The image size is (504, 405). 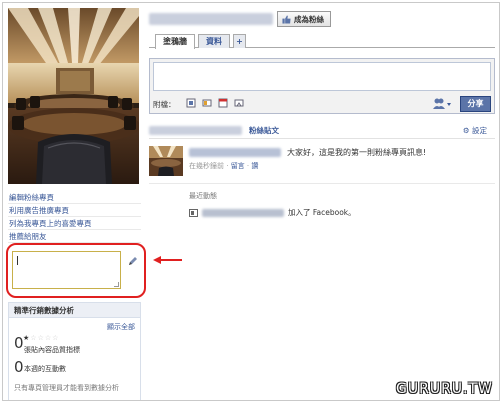 What do you see at coordinates (254, 166) in the screenshot?
I see `like-link: 讚` at bounding box center [254, 166].